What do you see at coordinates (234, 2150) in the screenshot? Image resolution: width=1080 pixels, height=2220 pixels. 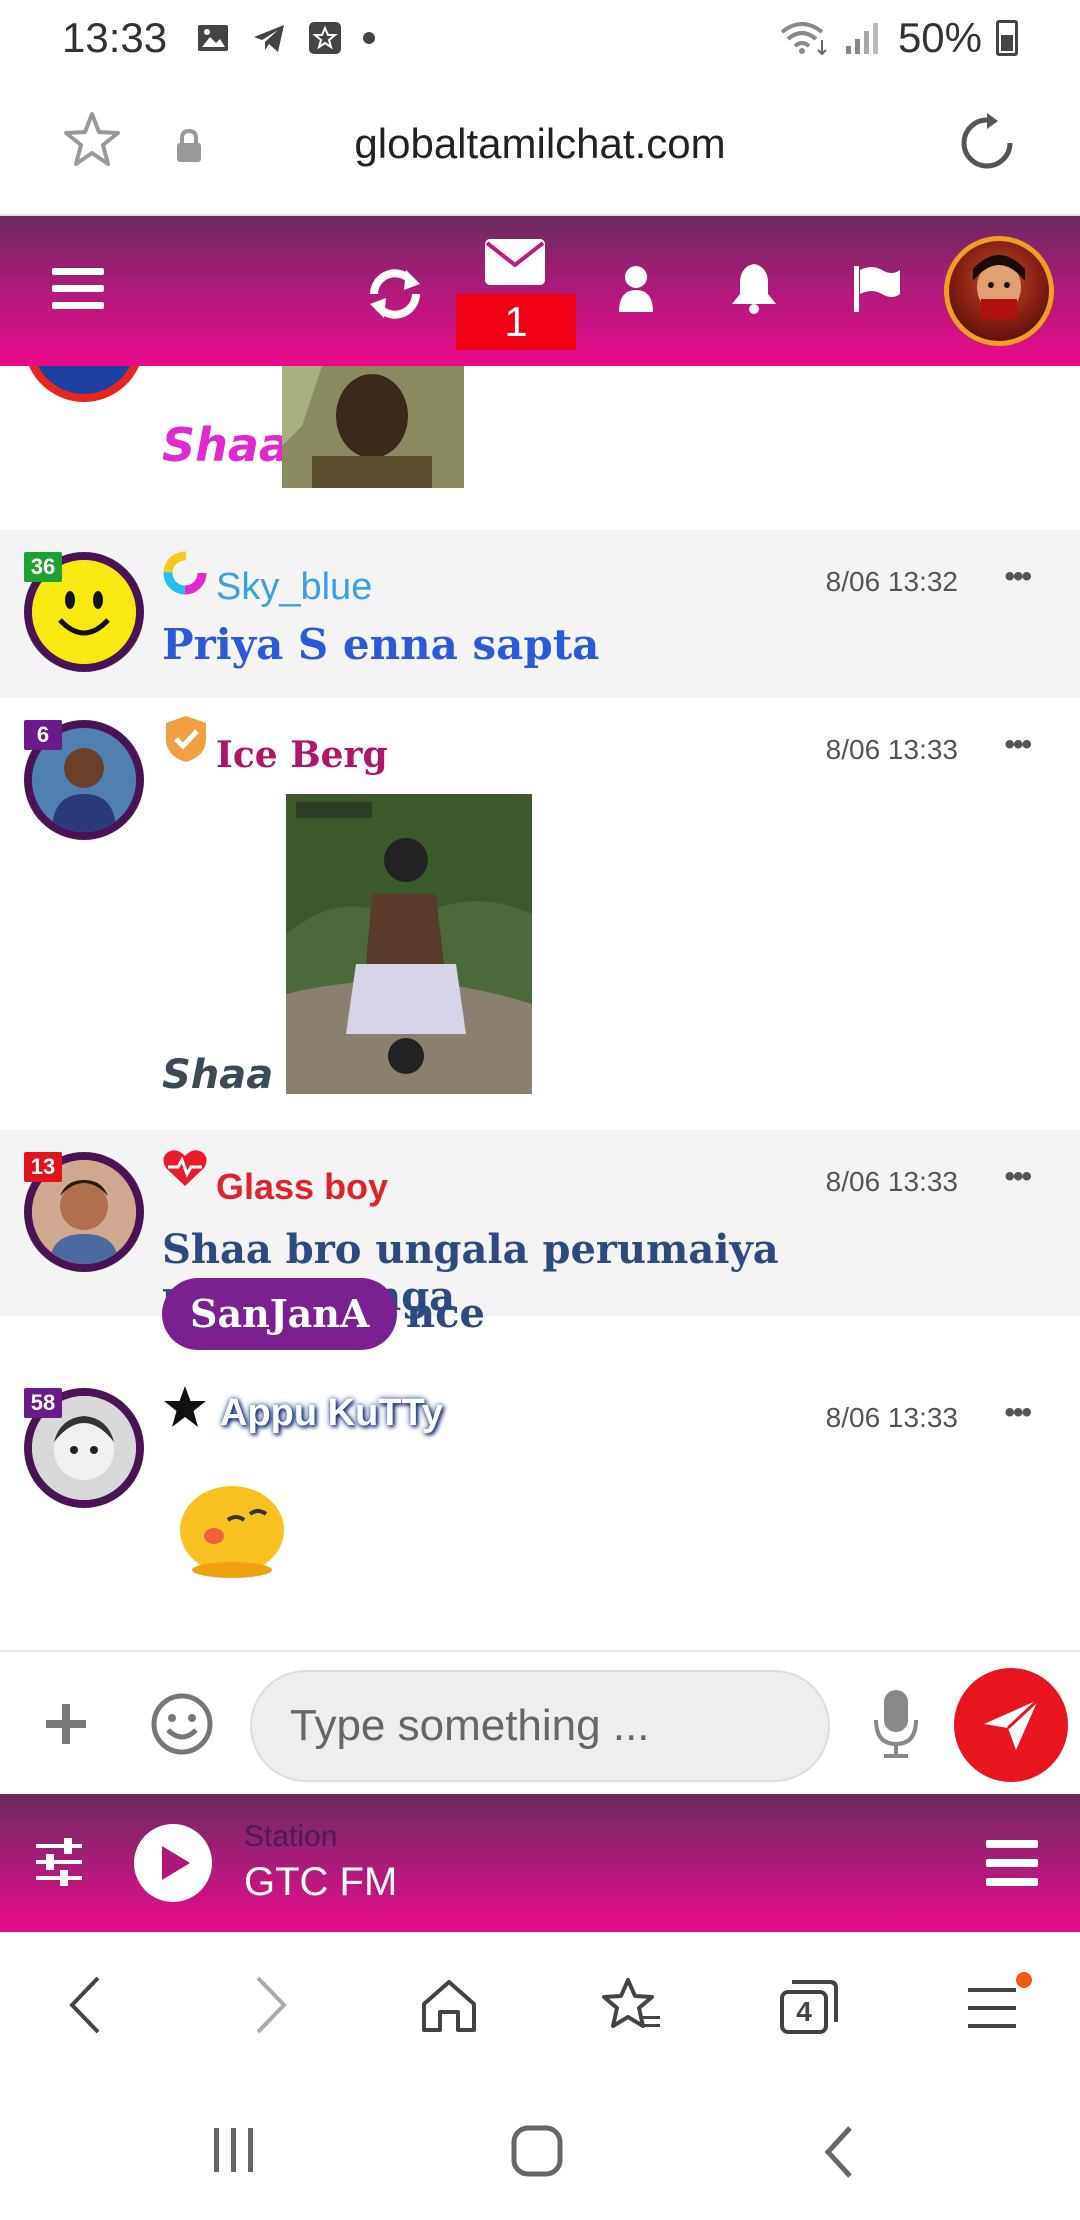 I see `recent-apps-icon` at bounding box center [234, 2150].